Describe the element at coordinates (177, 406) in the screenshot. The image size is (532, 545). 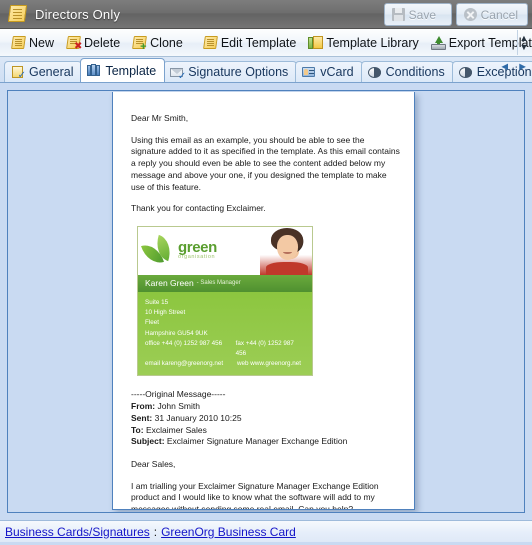
I see `original-from-value: John Smith` at that location.